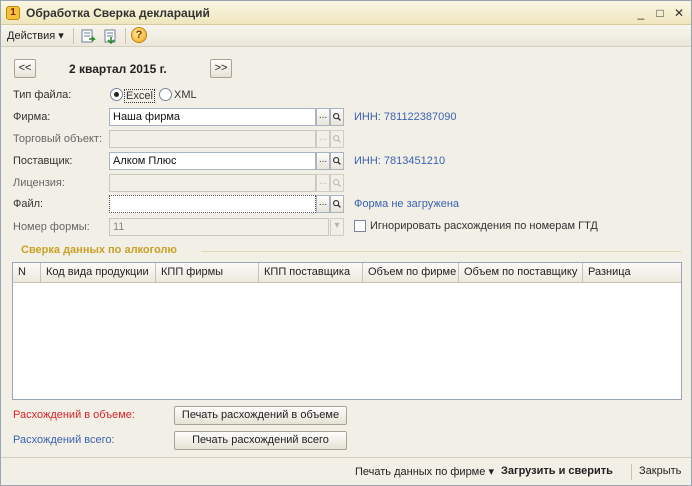 The image size is (692, 486). Describe the element at coordinates (118, 13) in the screenshot. I see `window-title: Обработка Сверка деклараций` at that location.